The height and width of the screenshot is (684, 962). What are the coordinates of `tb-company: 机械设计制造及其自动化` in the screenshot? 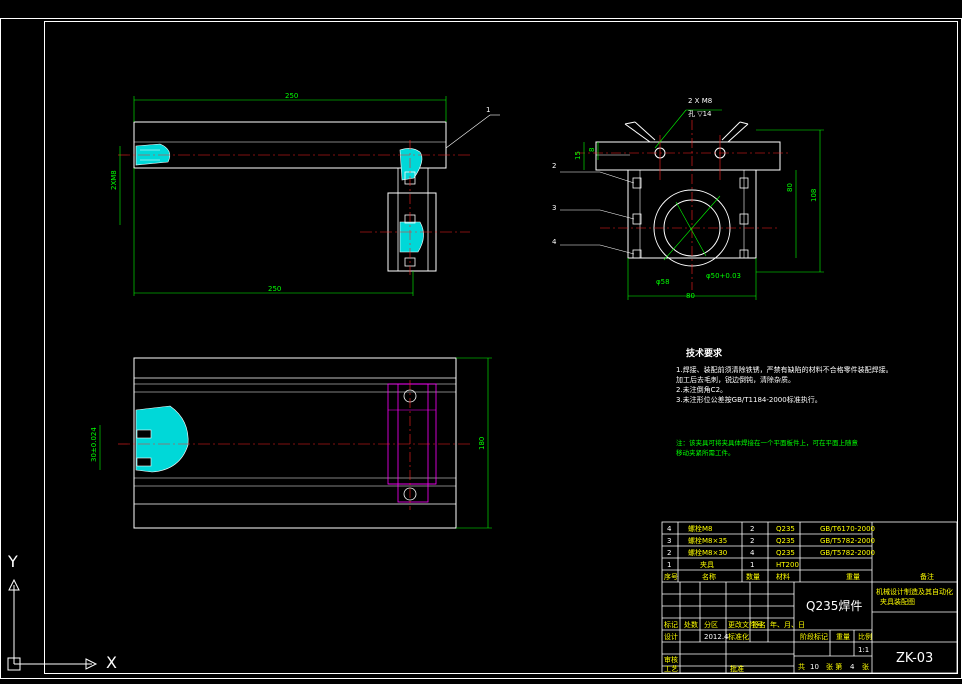 It's located at (914, 591).